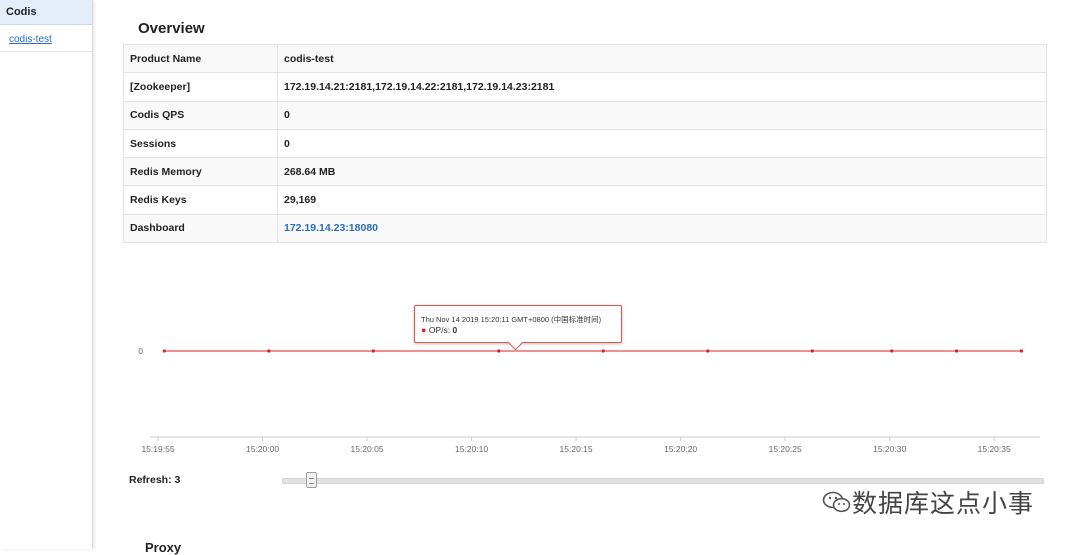 This screenshot has height=555, width=1080. I want to click on row-value: 268.64 MB, so click(662, 172).